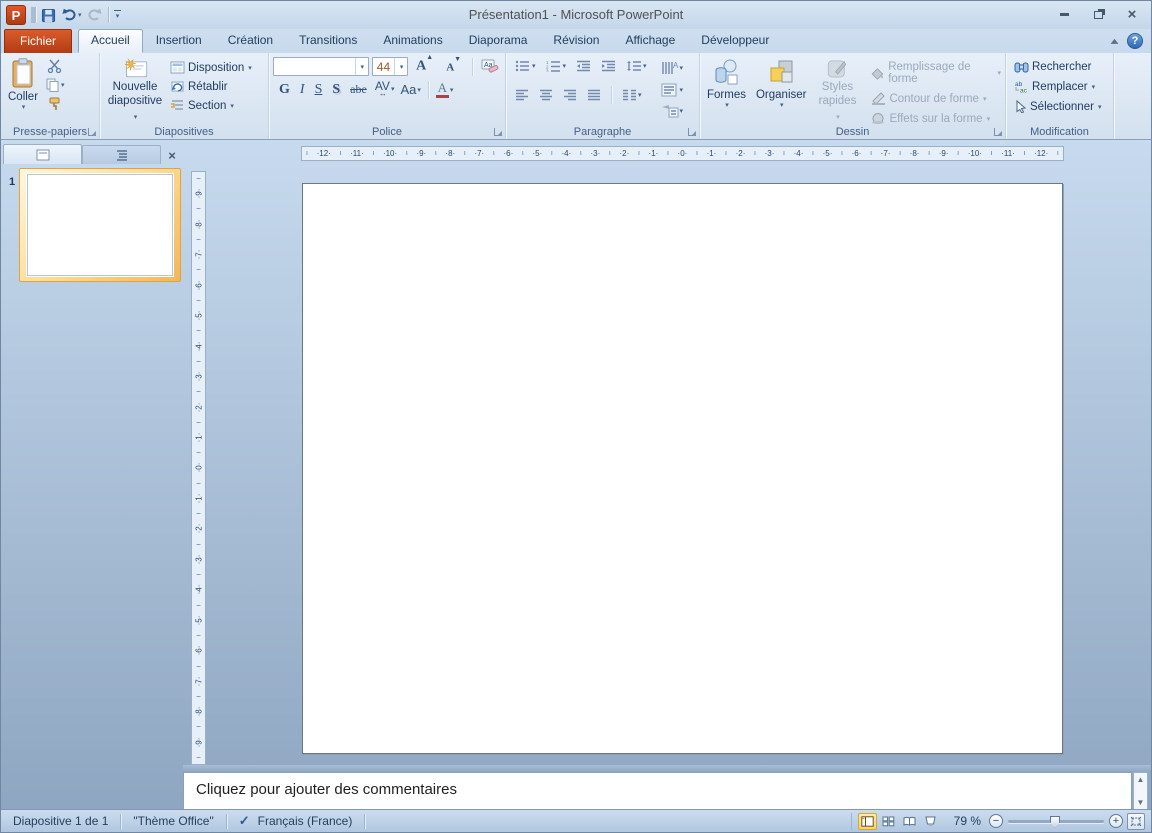  I want to click on strikethrough-button: abe, so click(358, 89).